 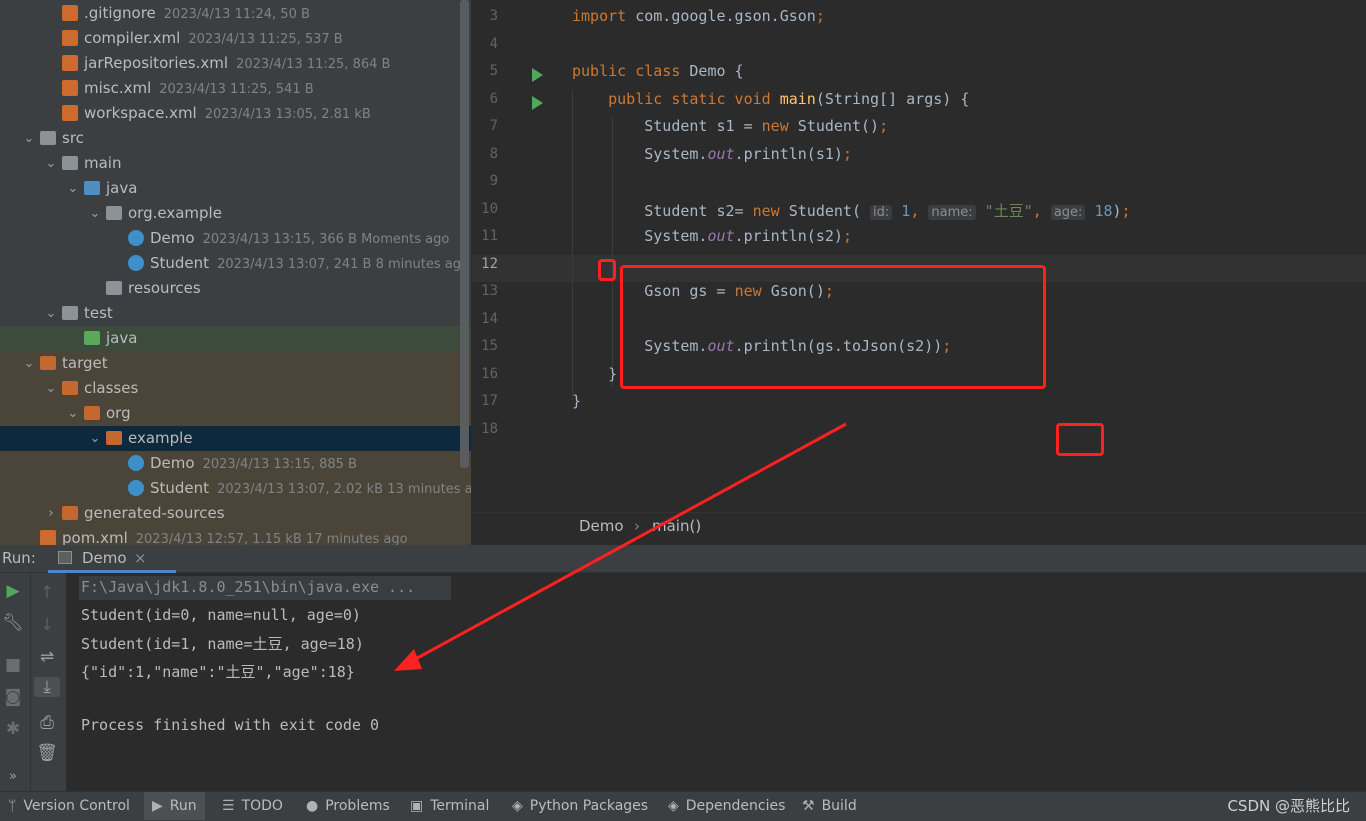 What do you see at coordinates (51, 513) in the screenshot?
I see `chevron-right-icon: ›` at bounding box center [51, 513].